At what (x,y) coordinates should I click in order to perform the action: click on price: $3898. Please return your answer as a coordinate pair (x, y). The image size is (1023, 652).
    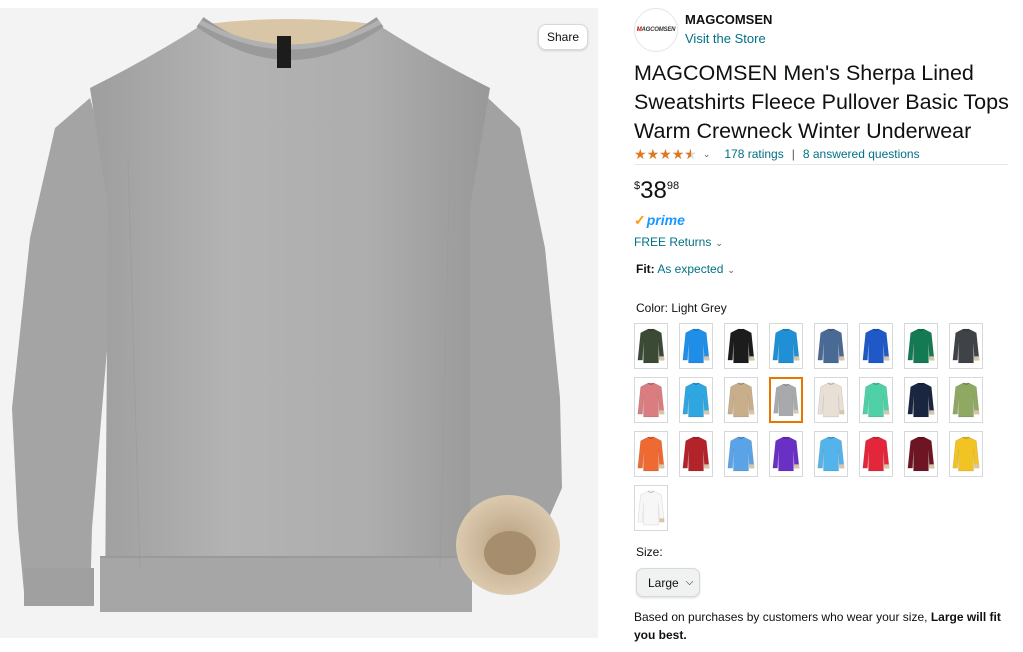
    Looking at the image, I should click on (656, 191).